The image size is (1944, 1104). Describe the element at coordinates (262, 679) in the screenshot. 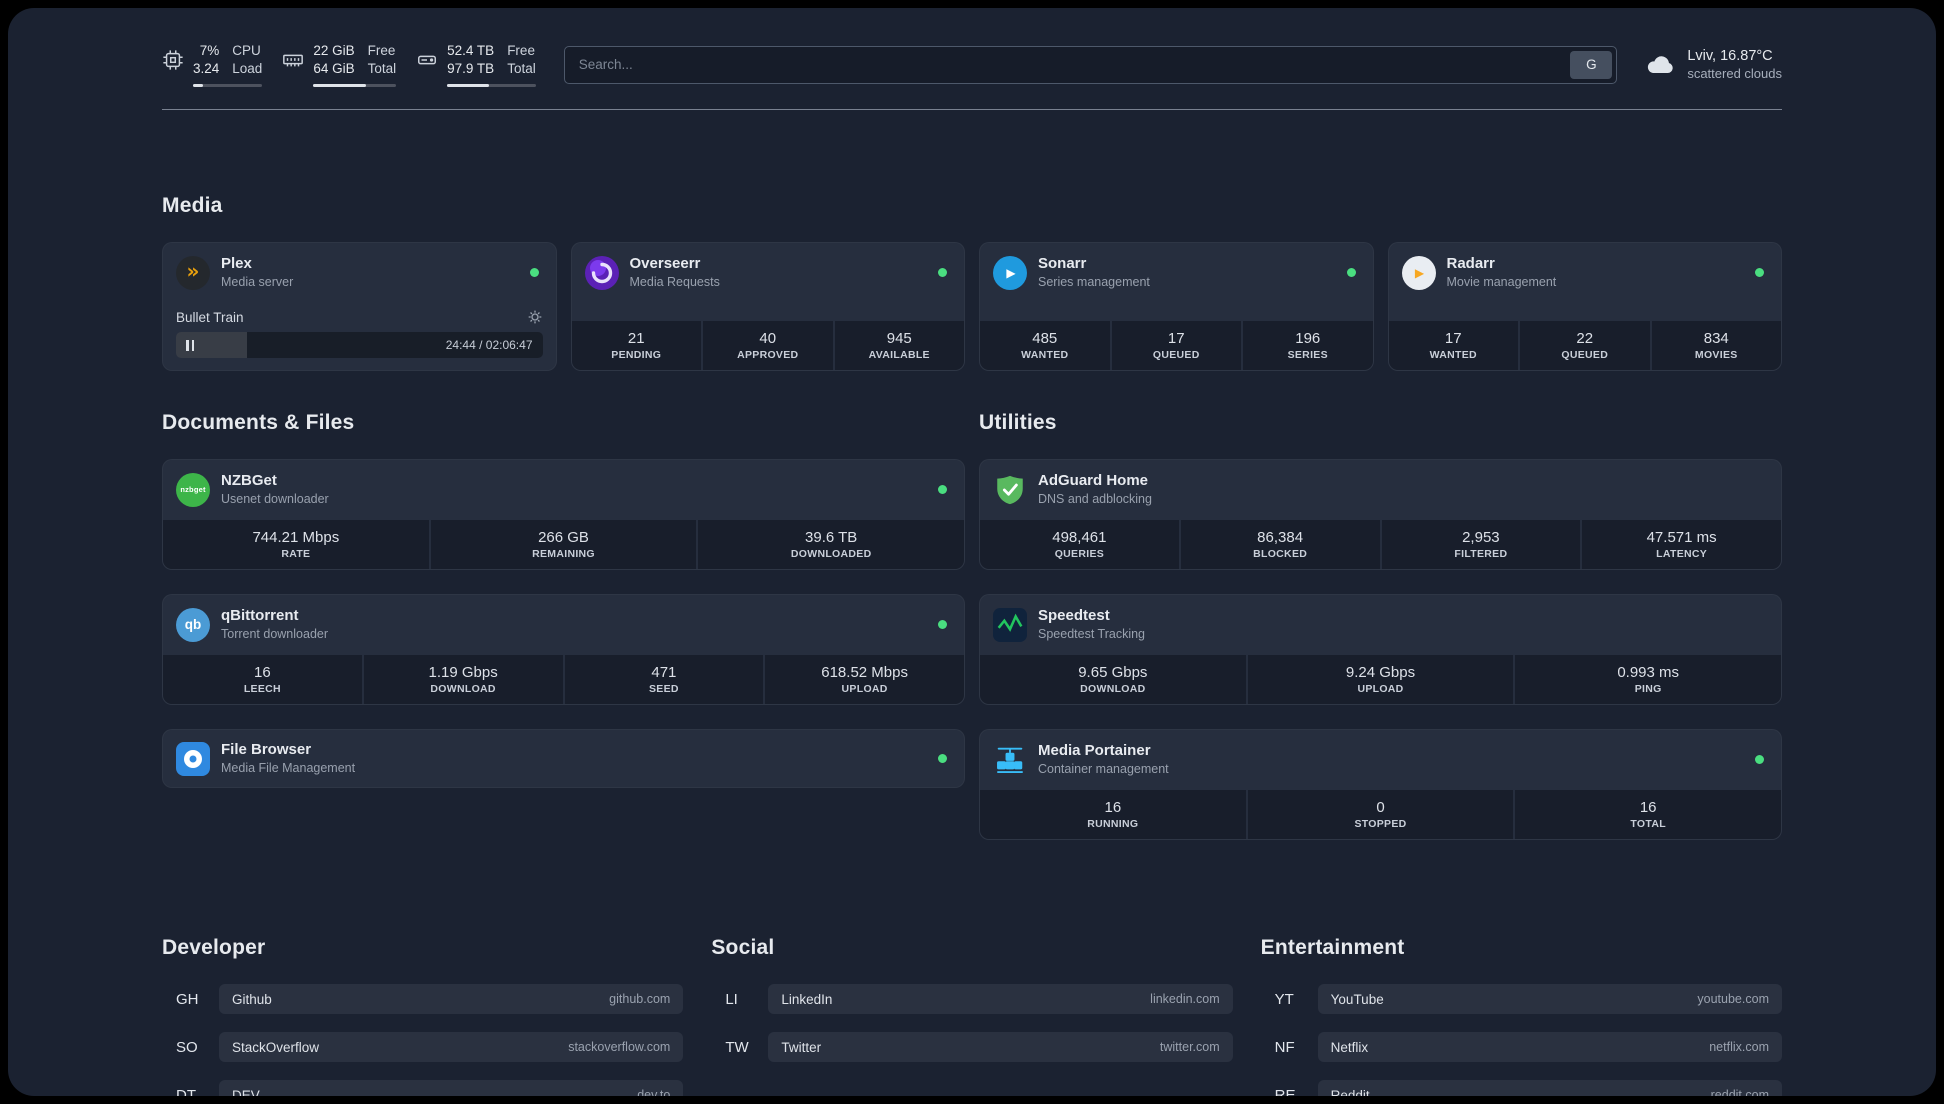

I see `stat: 16 LEECH` at that location.